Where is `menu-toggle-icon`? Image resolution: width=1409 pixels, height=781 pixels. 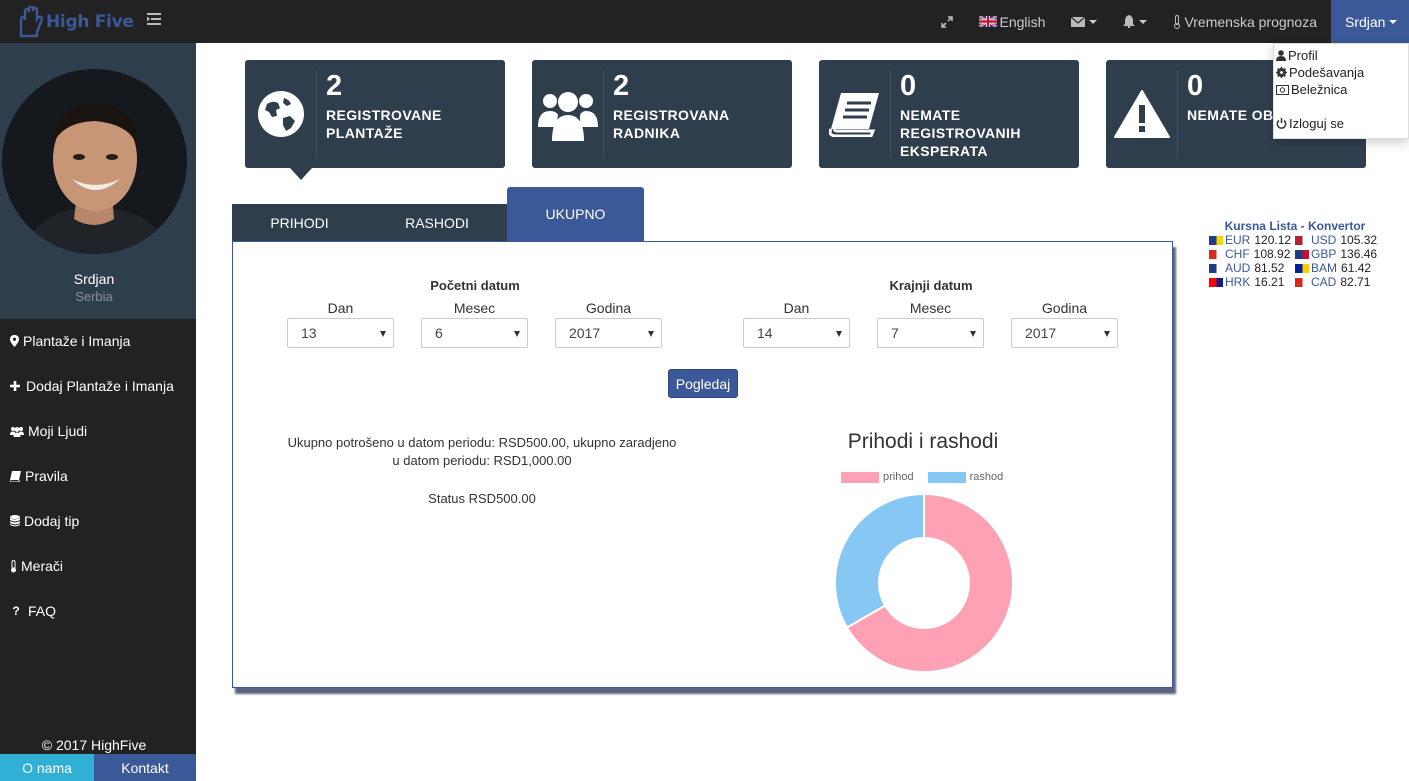
menu-toggle-icon is located at coordinates (154, 19).